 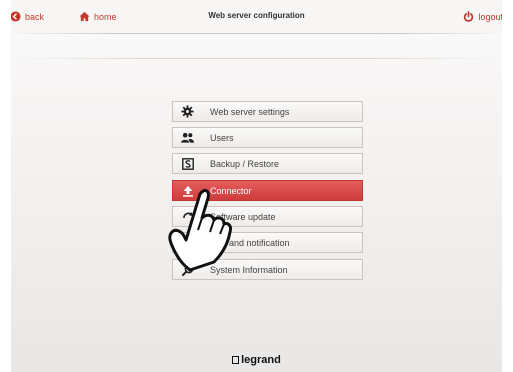 I want to click on menu-item-users: Users, so click(x=267, y=137).